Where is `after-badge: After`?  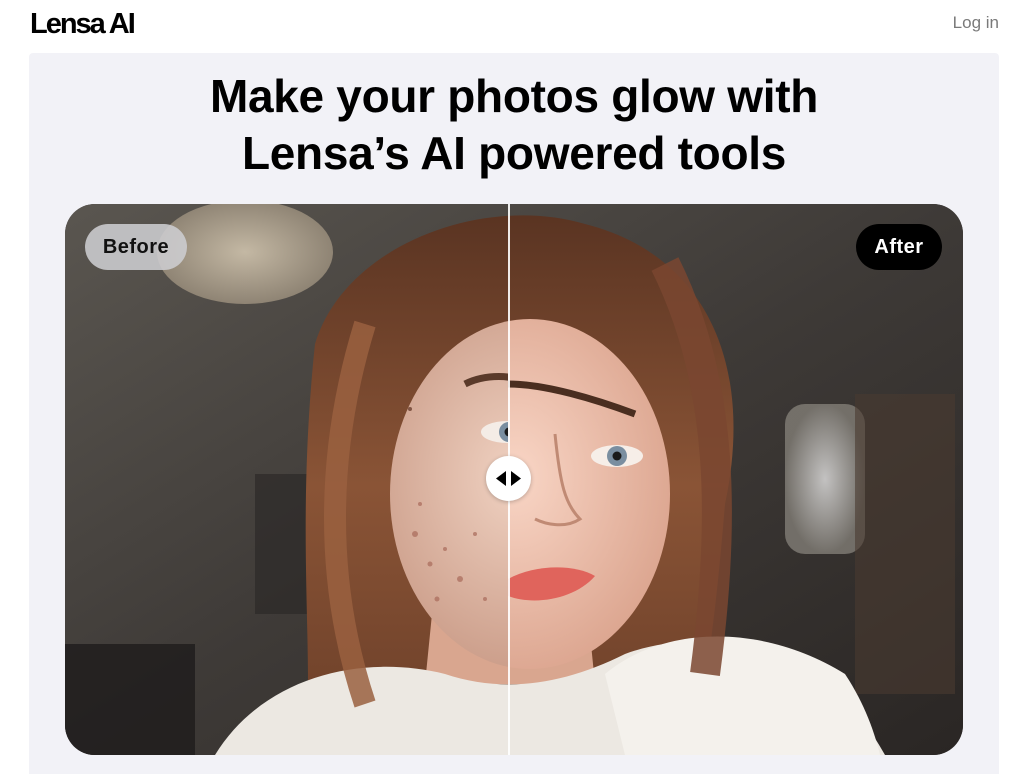
after-badge: After is located at coordinates (899, 247).